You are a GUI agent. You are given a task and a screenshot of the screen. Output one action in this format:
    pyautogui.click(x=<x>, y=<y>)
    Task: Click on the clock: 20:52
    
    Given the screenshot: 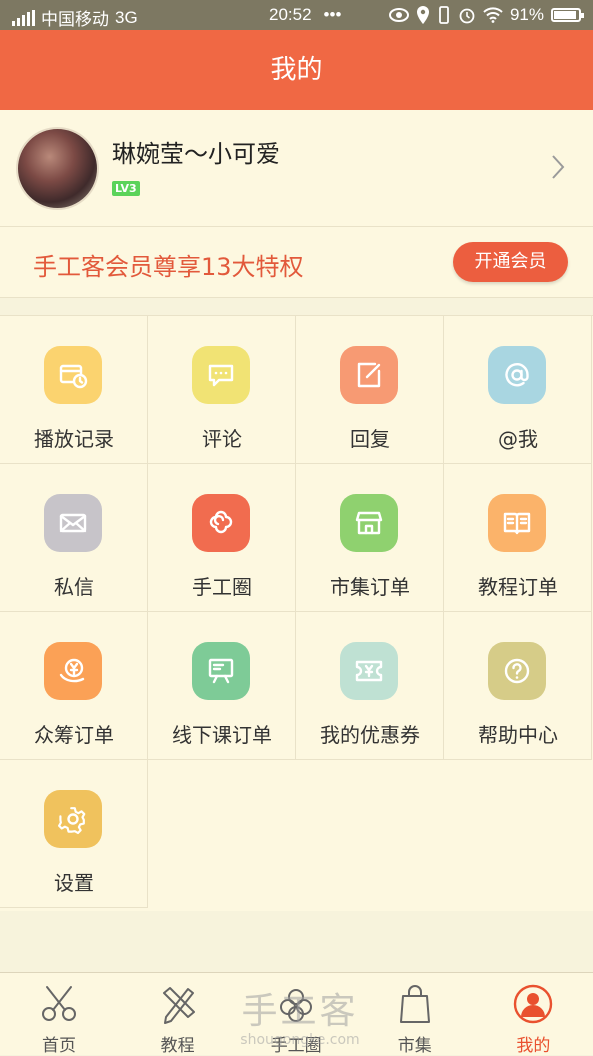 What is the action you would take?
    pyautogui.click(x=290, y=14)
    